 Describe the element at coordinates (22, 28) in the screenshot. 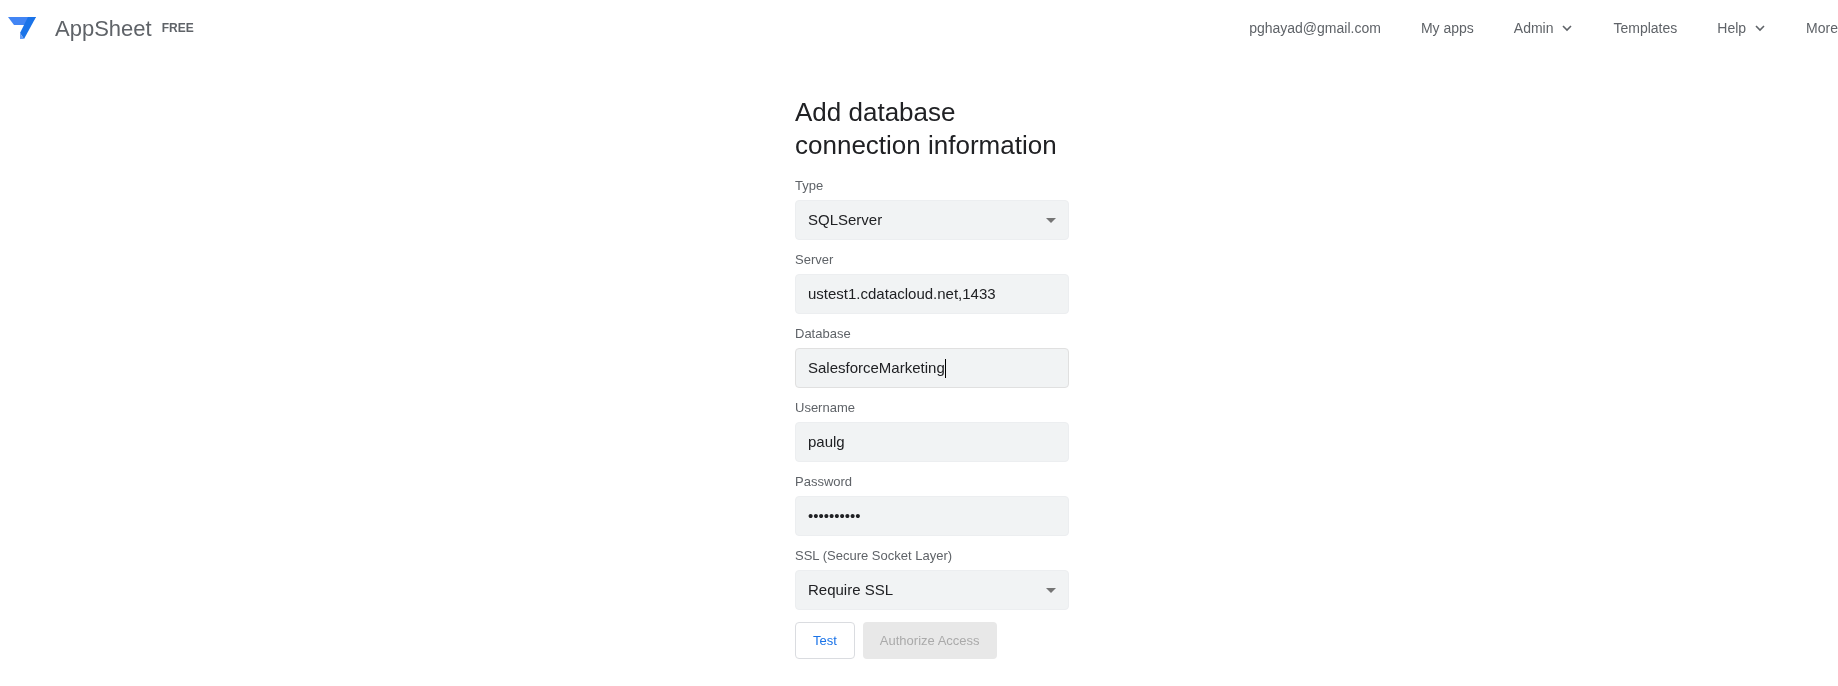

I see `logo-icon` at that location.